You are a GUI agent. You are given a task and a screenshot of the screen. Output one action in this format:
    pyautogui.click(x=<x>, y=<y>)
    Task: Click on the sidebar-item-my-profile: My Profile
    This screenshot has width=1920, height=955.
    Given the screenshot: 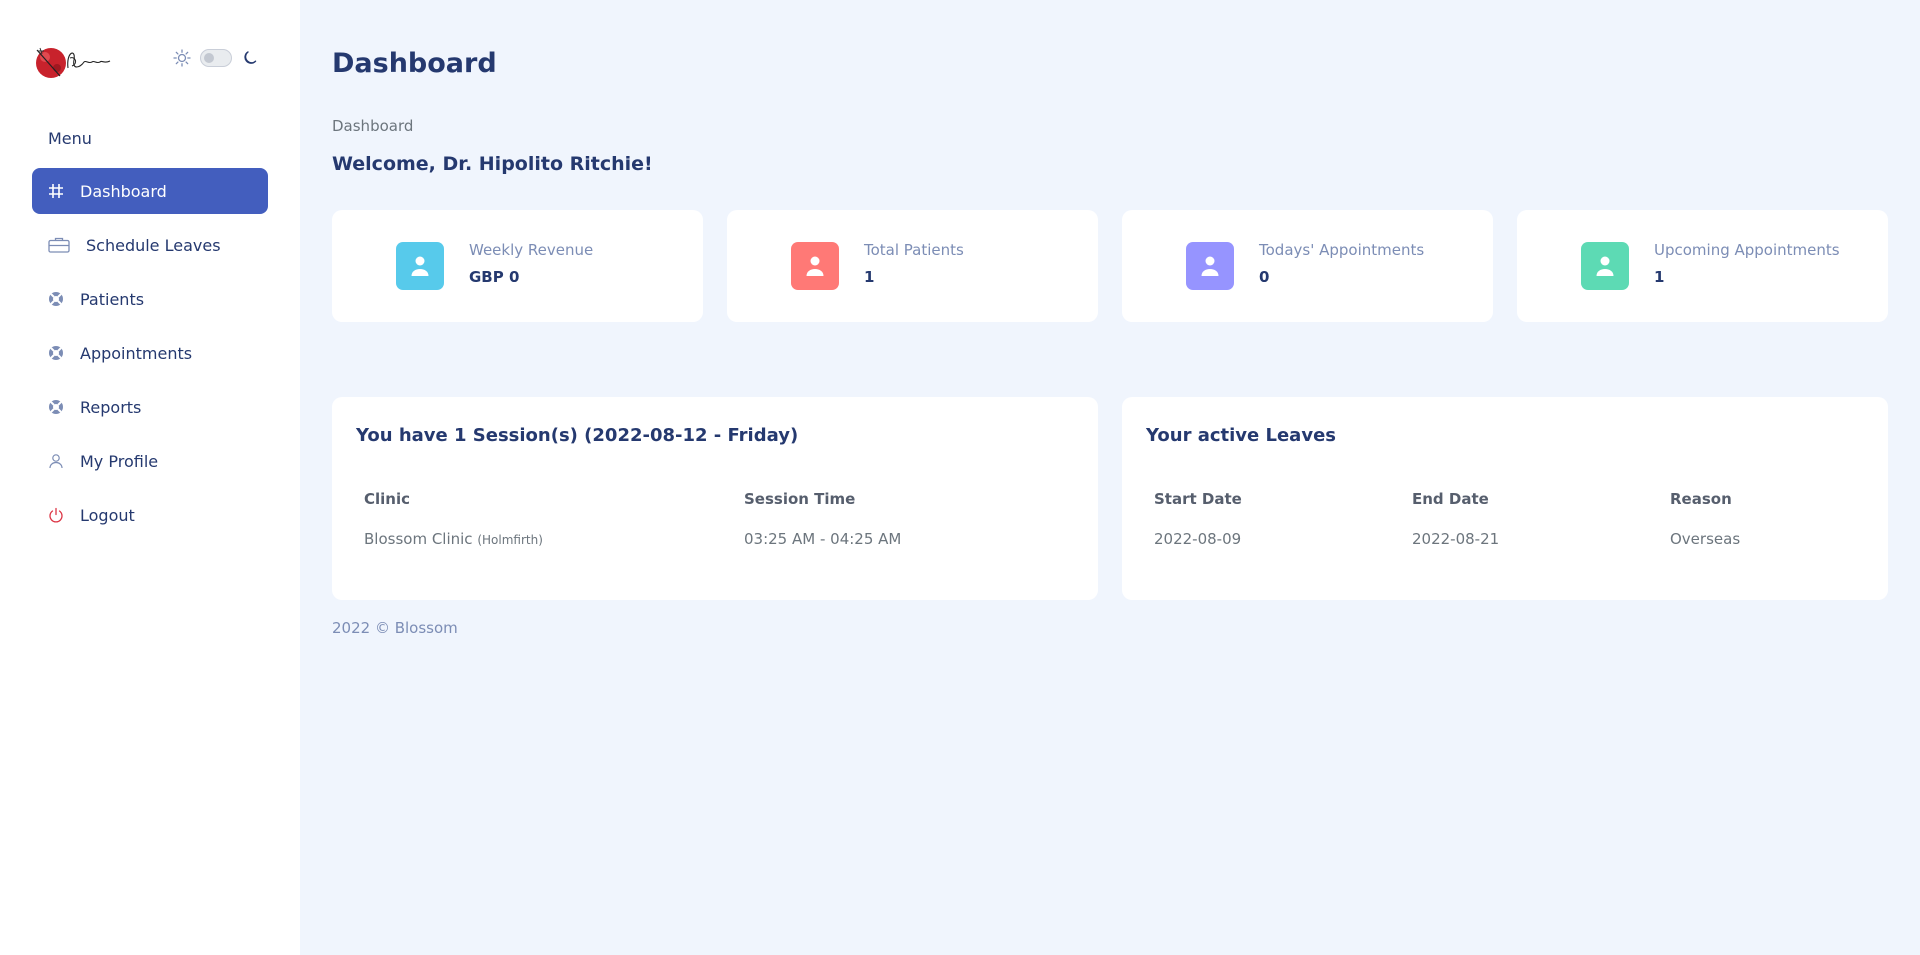 What is the action you would take?
    pyautogui.click(x=150, y=461)
    